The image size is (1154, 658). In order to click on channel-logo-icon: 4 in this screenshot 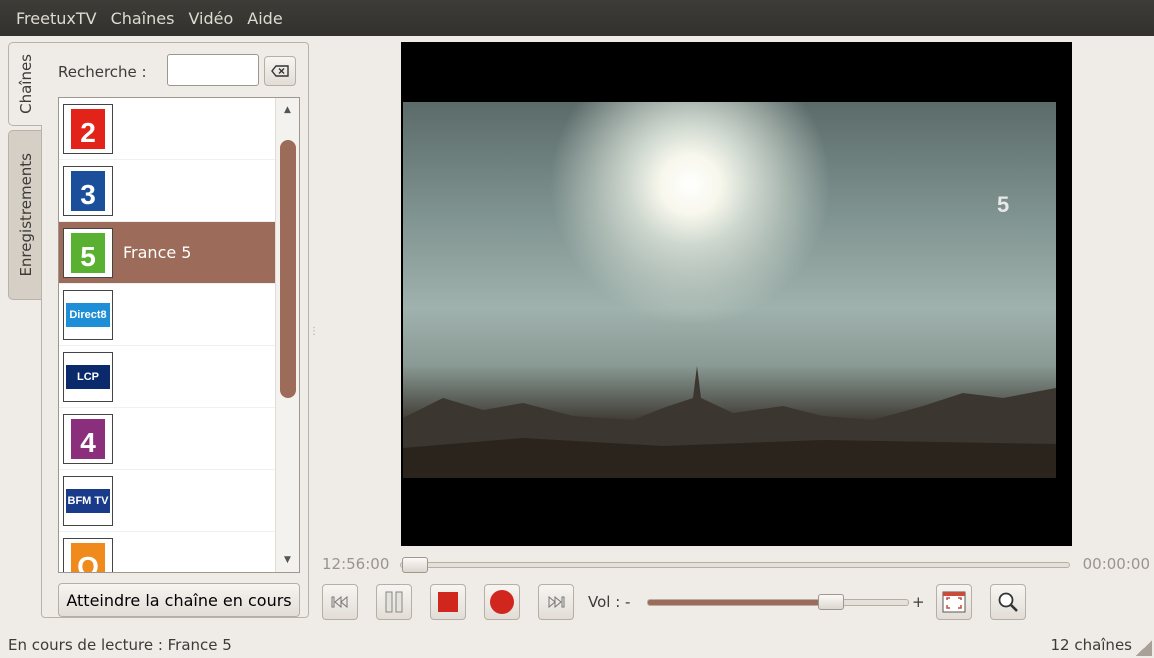, I will do `click(88, 438)`.